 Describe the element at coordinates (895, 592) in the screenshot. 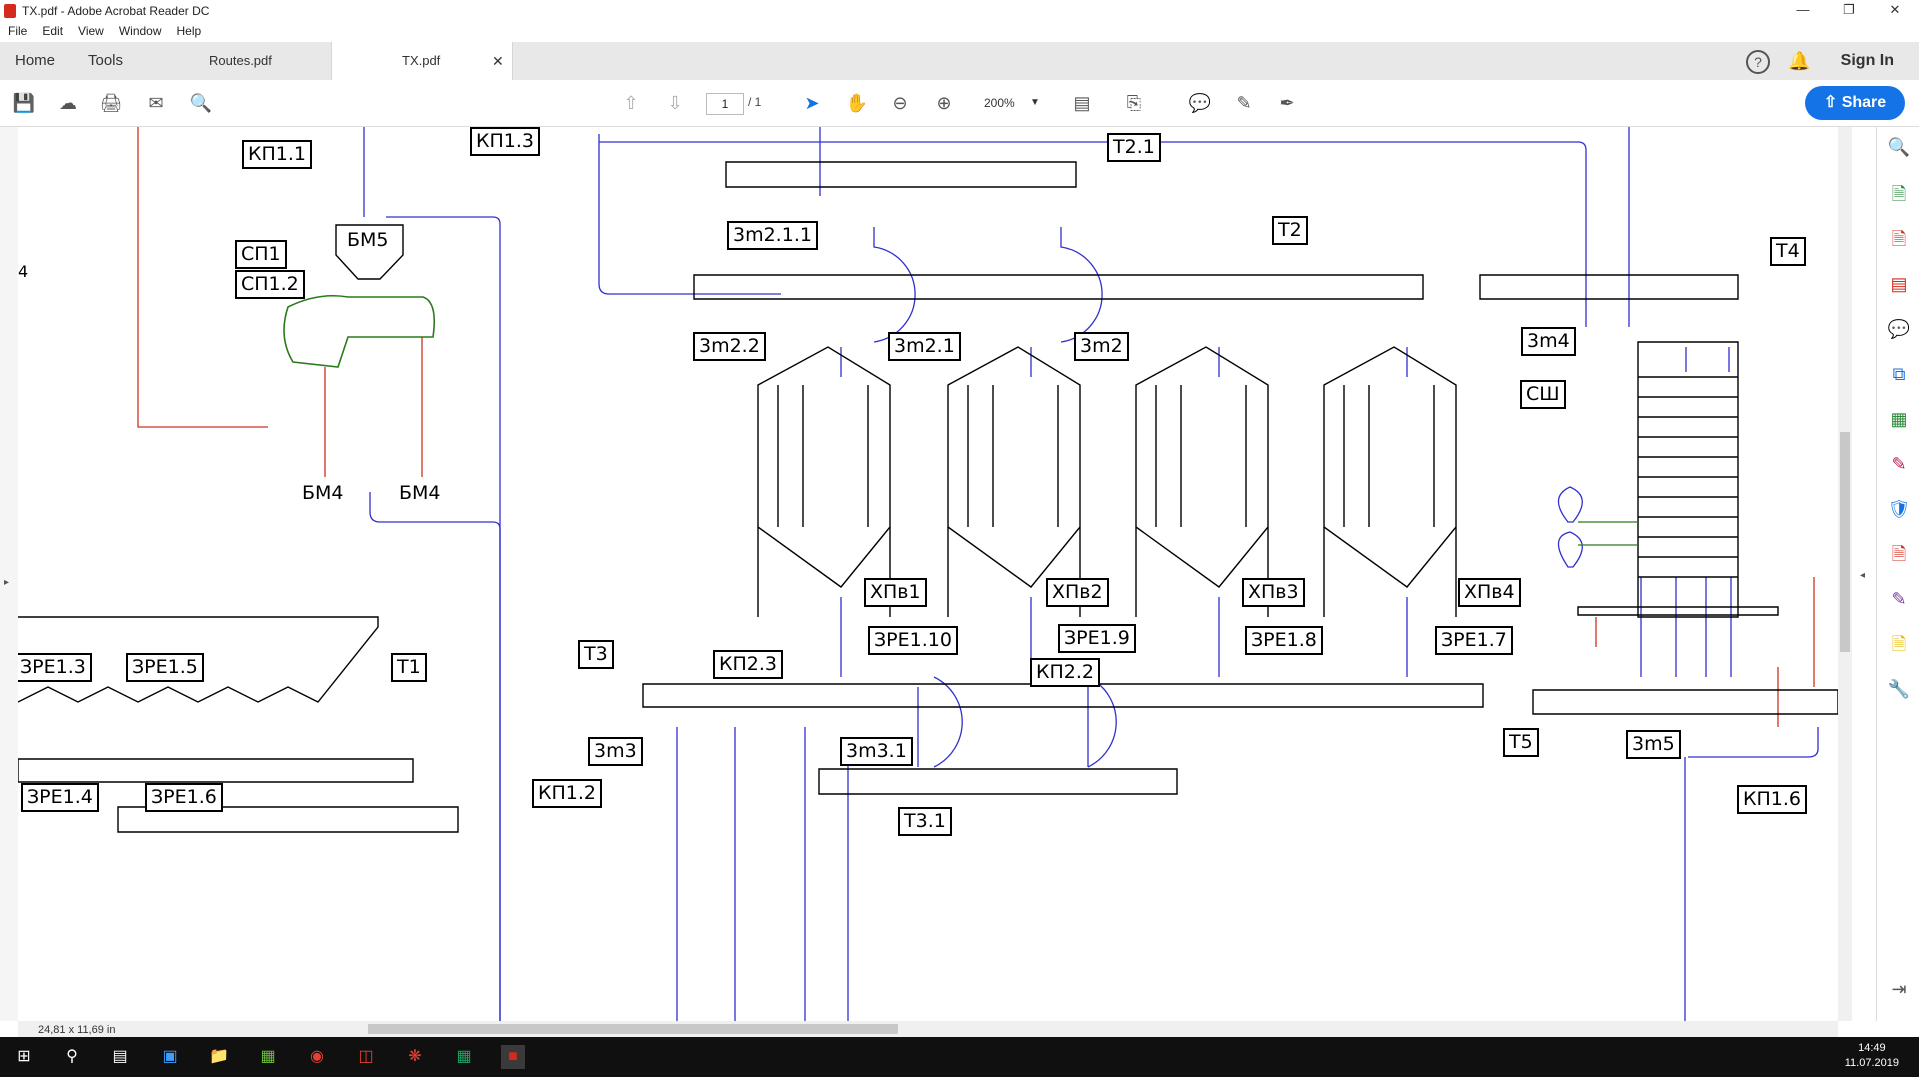

I see `label-hpv1: ХПв1` at that location.